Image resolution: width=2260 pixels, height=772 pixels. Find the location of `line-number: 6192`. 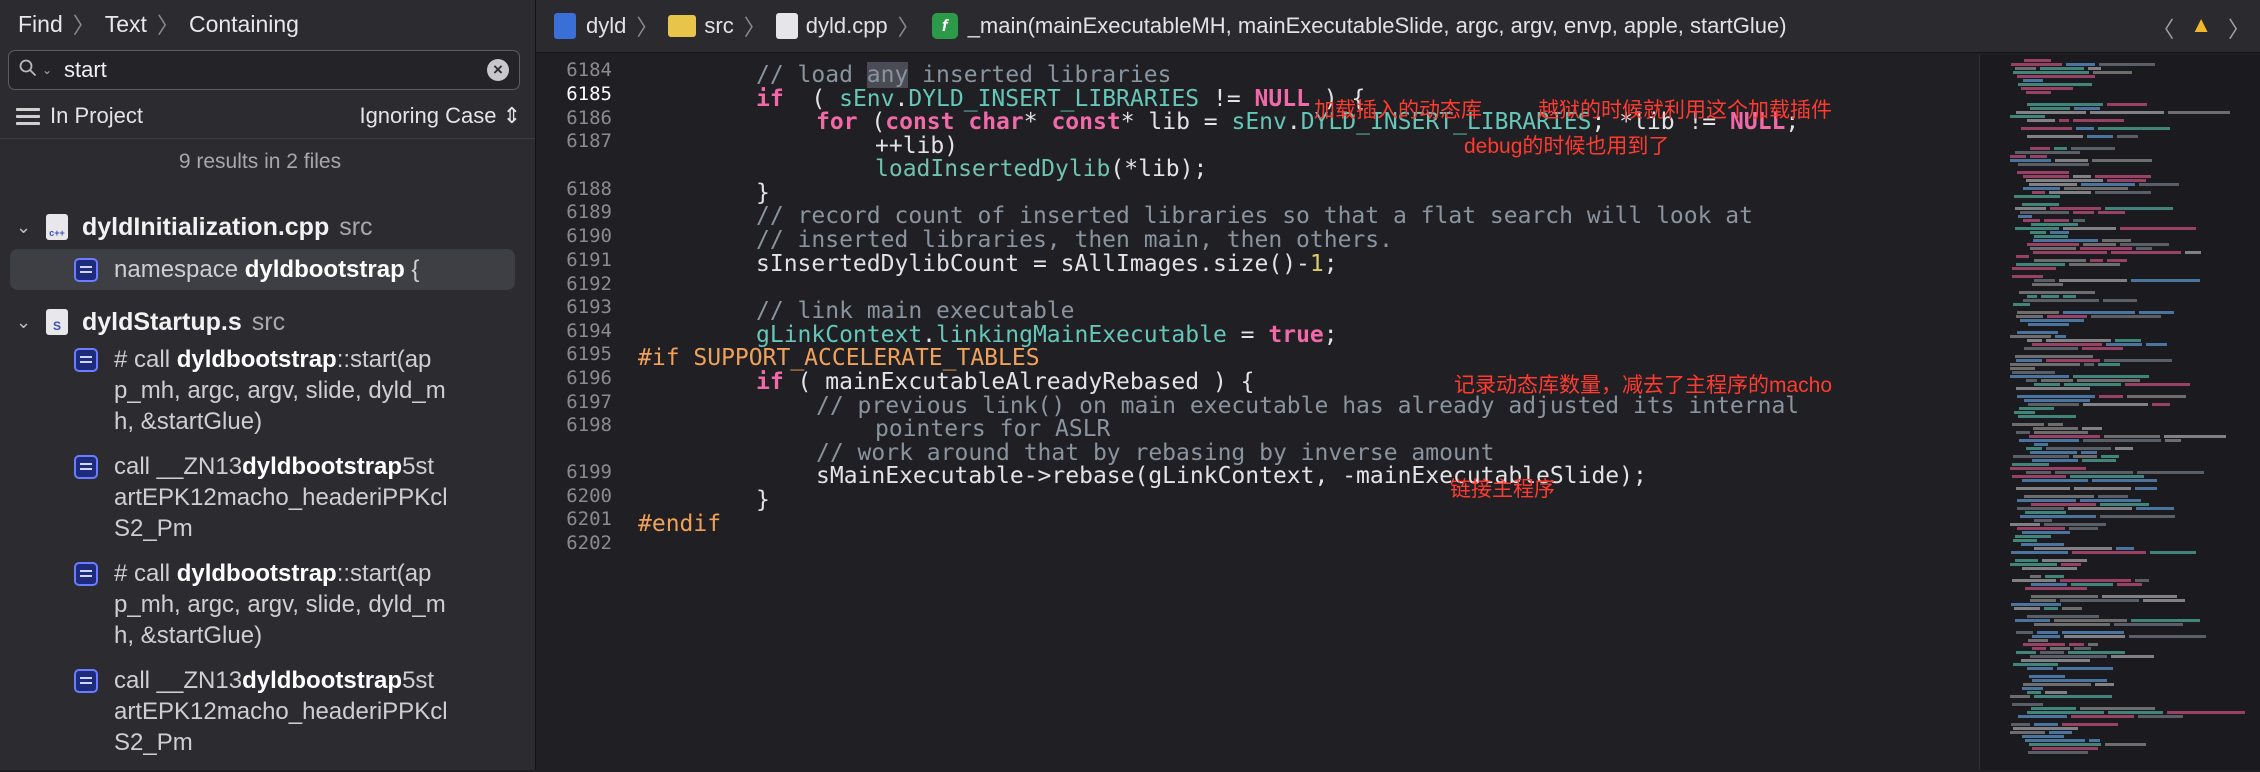

line-number: 6192 is located at coordinates (589, 284).